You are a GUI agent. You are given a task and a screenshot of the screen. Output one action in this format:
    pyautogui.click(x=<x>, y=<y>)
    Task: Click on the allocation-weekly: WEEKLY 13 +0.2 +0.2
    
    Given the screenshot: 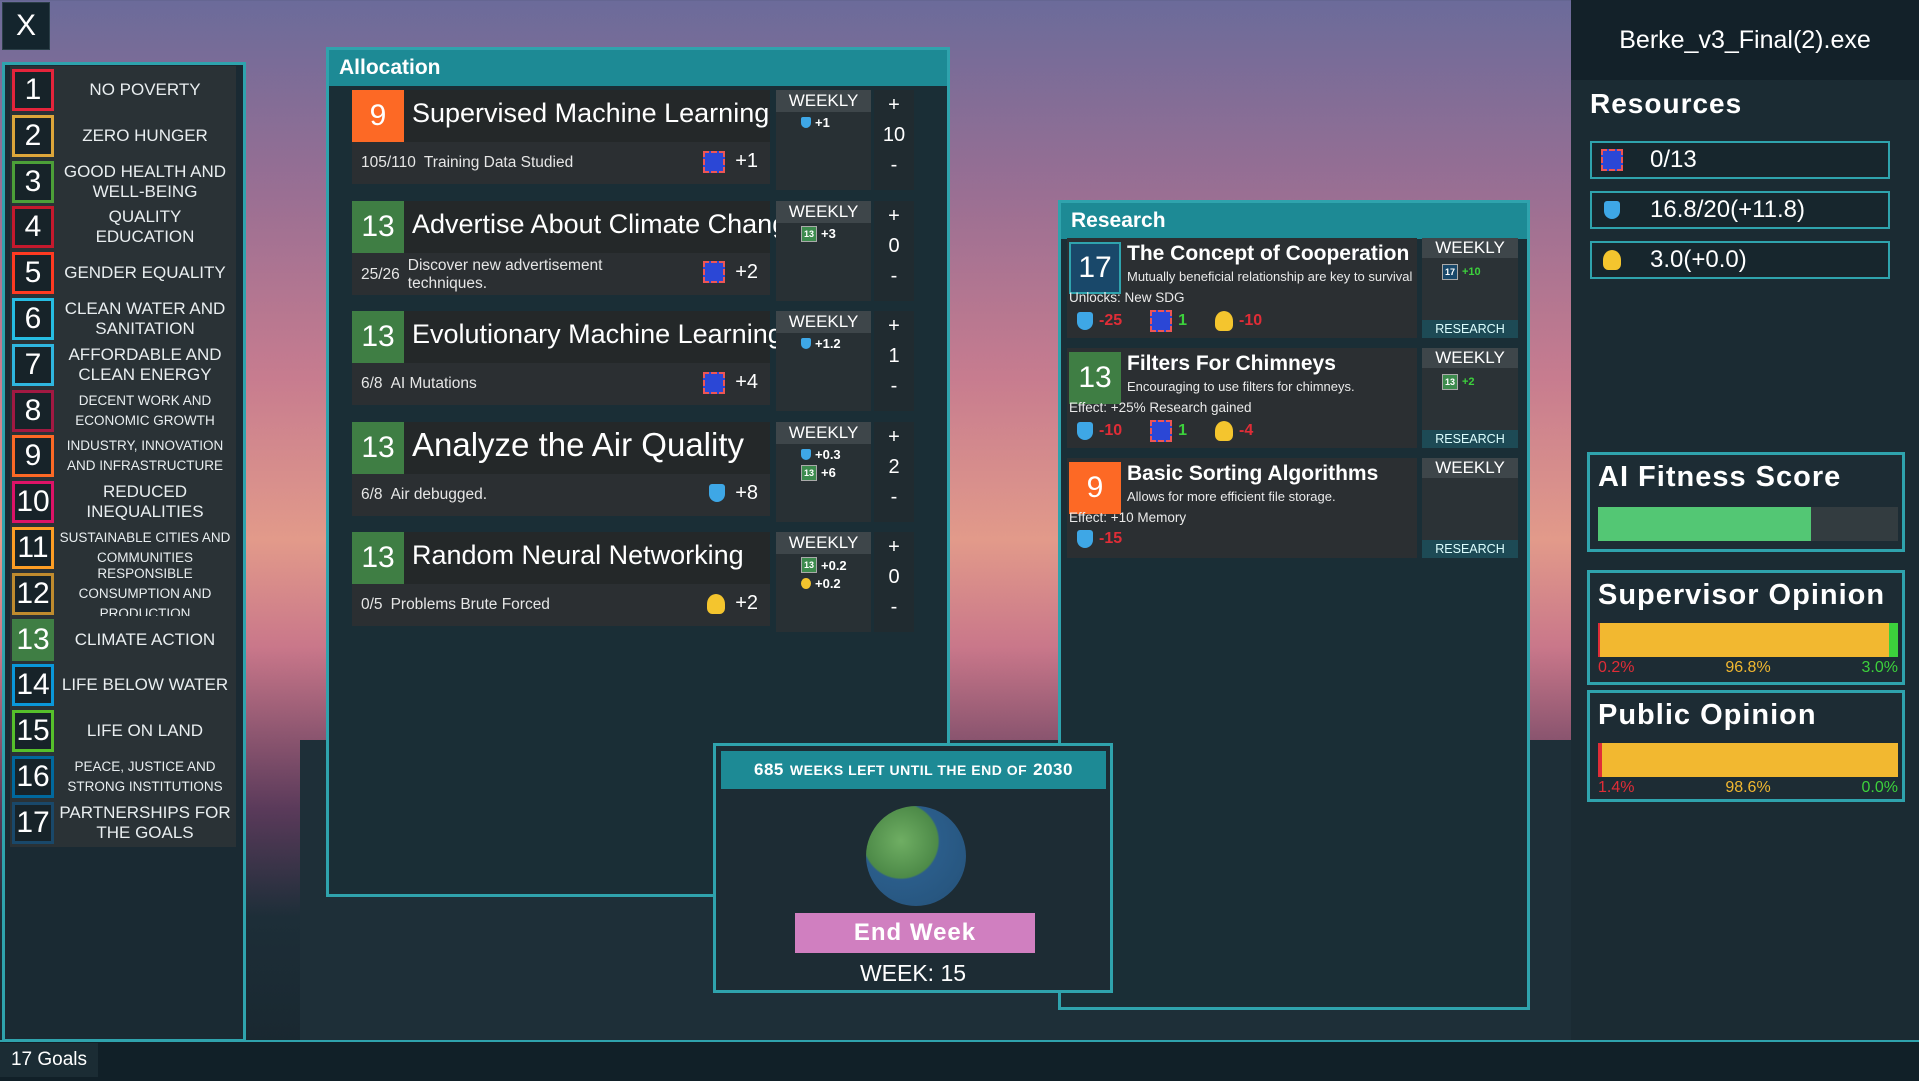 What is the action you would take?
    pyautogui.click(x=823, y=582)
    